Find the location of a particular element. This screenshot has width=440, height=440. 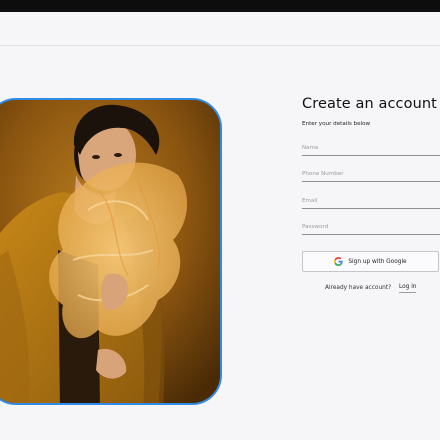

name-field is located at coordinates (370, 147).